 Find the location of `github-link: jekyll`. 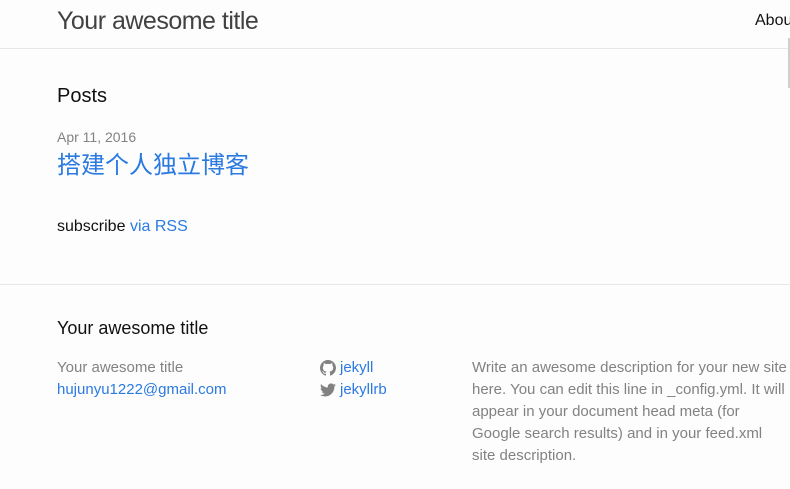

github-link: jekyll is located at coordinates (353, 368).